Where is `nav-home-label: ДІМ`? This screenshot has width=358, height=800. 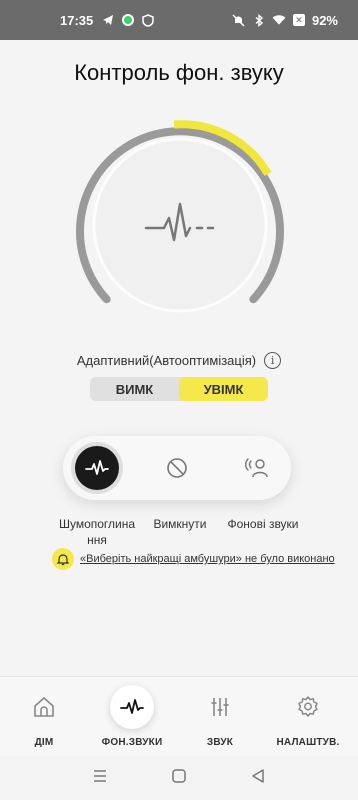 nav-home-label: ДІМ is located at coordinates (44, 742).